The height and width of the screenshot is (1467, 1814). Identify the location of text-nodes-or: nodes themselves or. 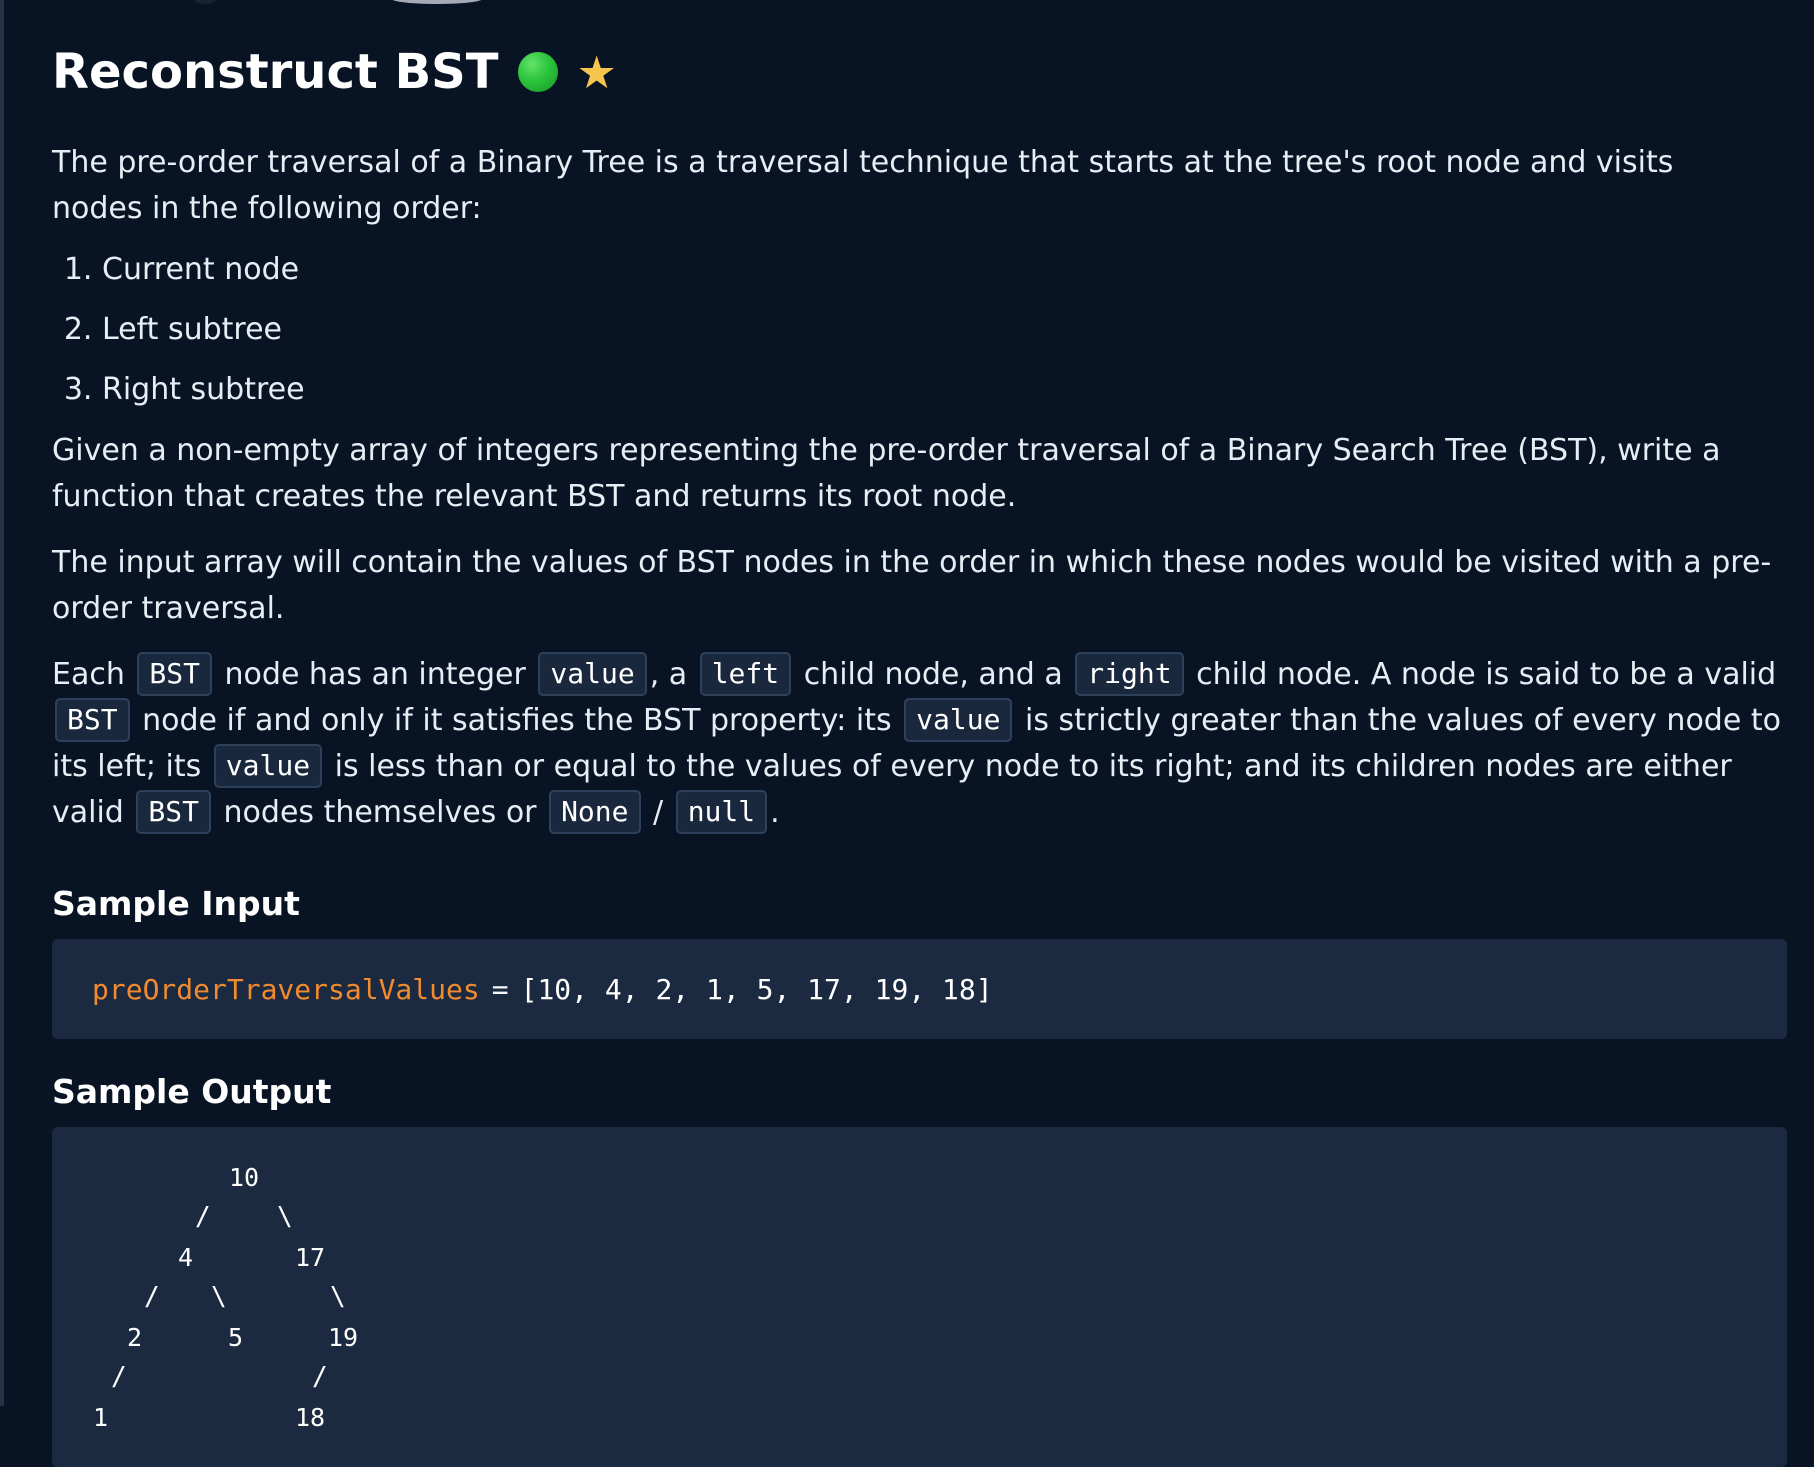
(380, 812).